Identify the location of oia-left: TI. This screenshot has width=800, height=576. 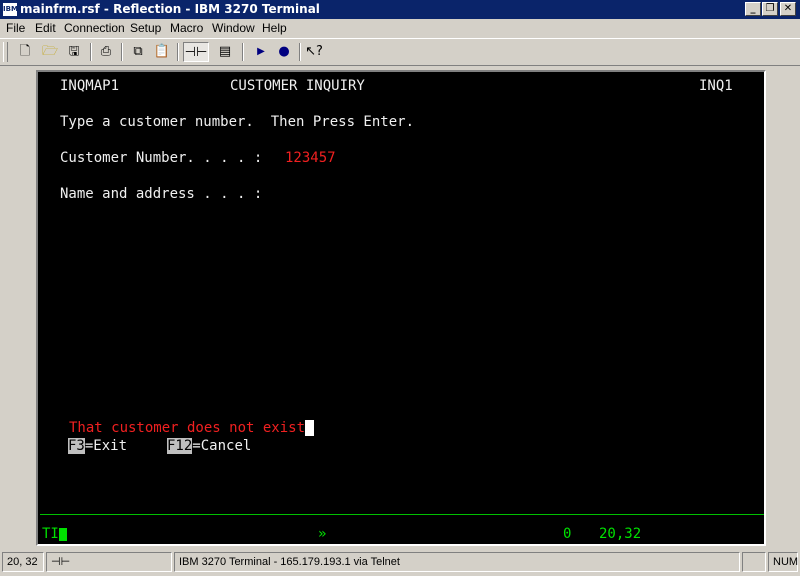
(50, 534).